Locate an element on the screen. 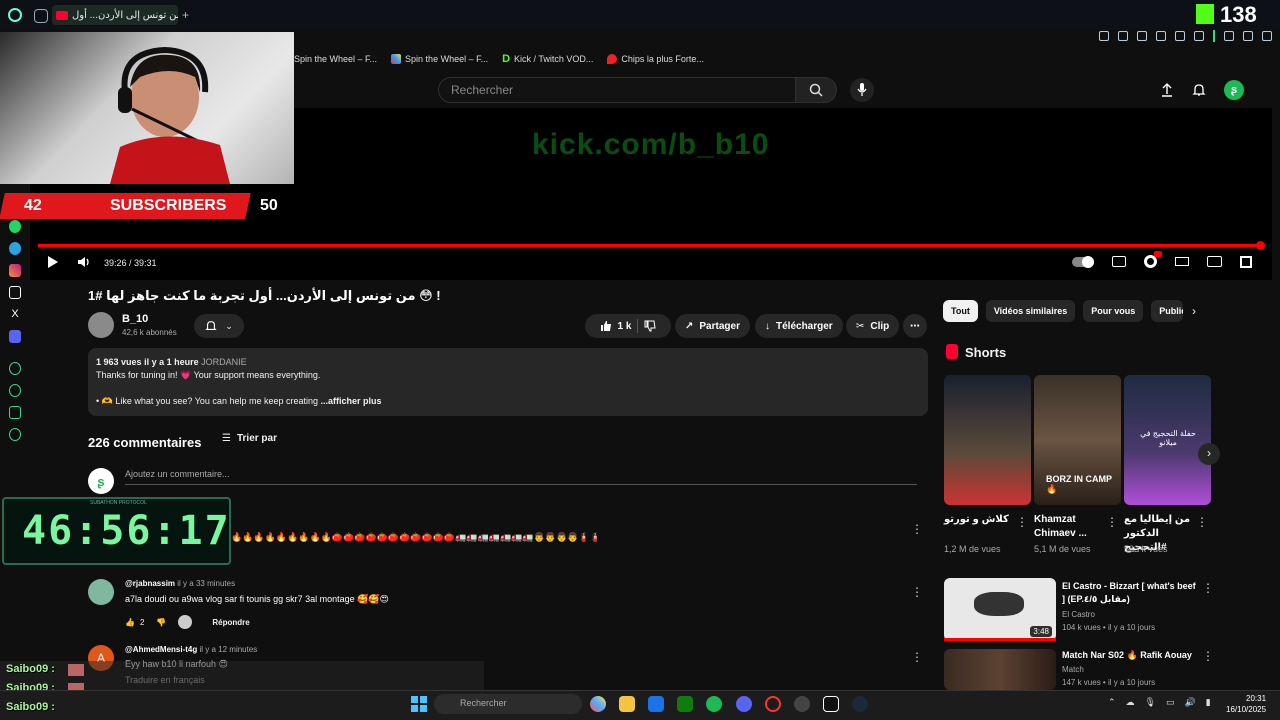 The height and width of the screenshot is (720, 1280). windows-start-icon is located at coordinates (419, 704).